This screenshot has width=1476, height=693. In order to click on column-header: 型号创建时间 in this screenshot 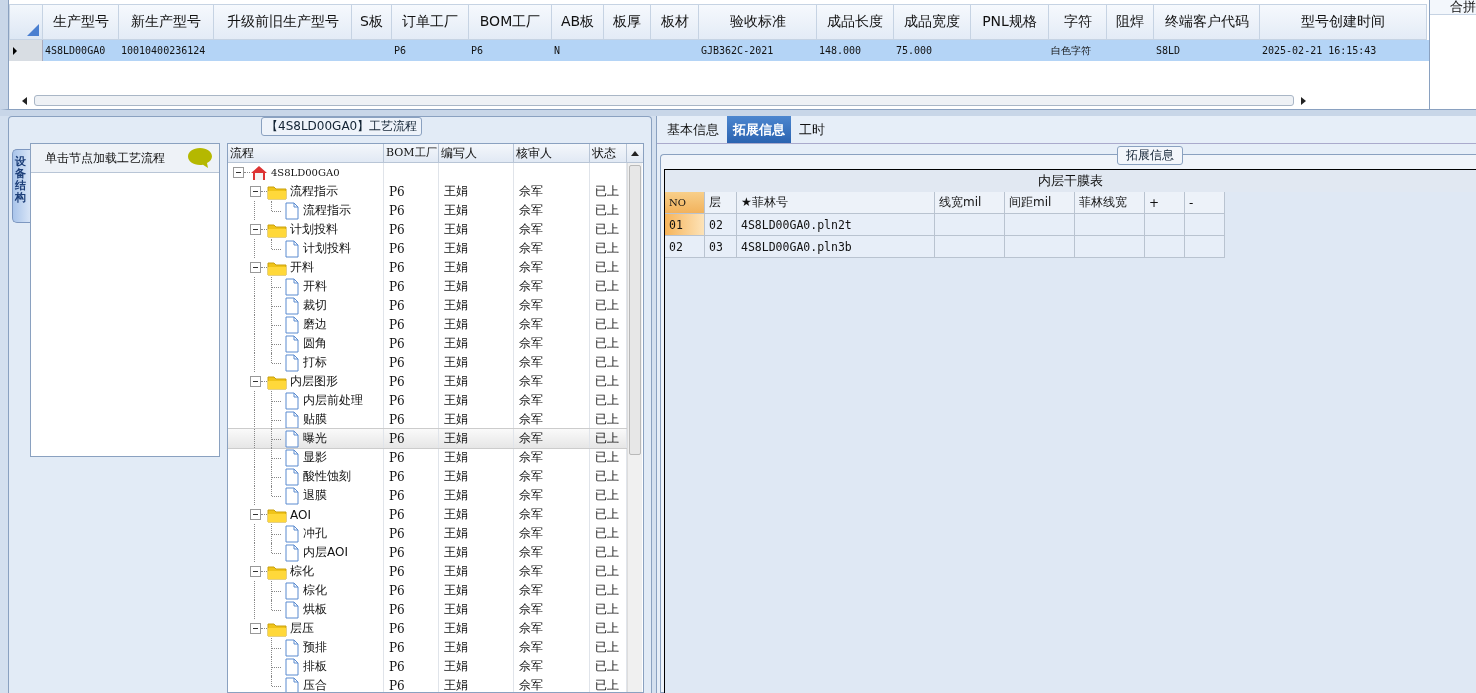, I will do `click(1343, 22)`.